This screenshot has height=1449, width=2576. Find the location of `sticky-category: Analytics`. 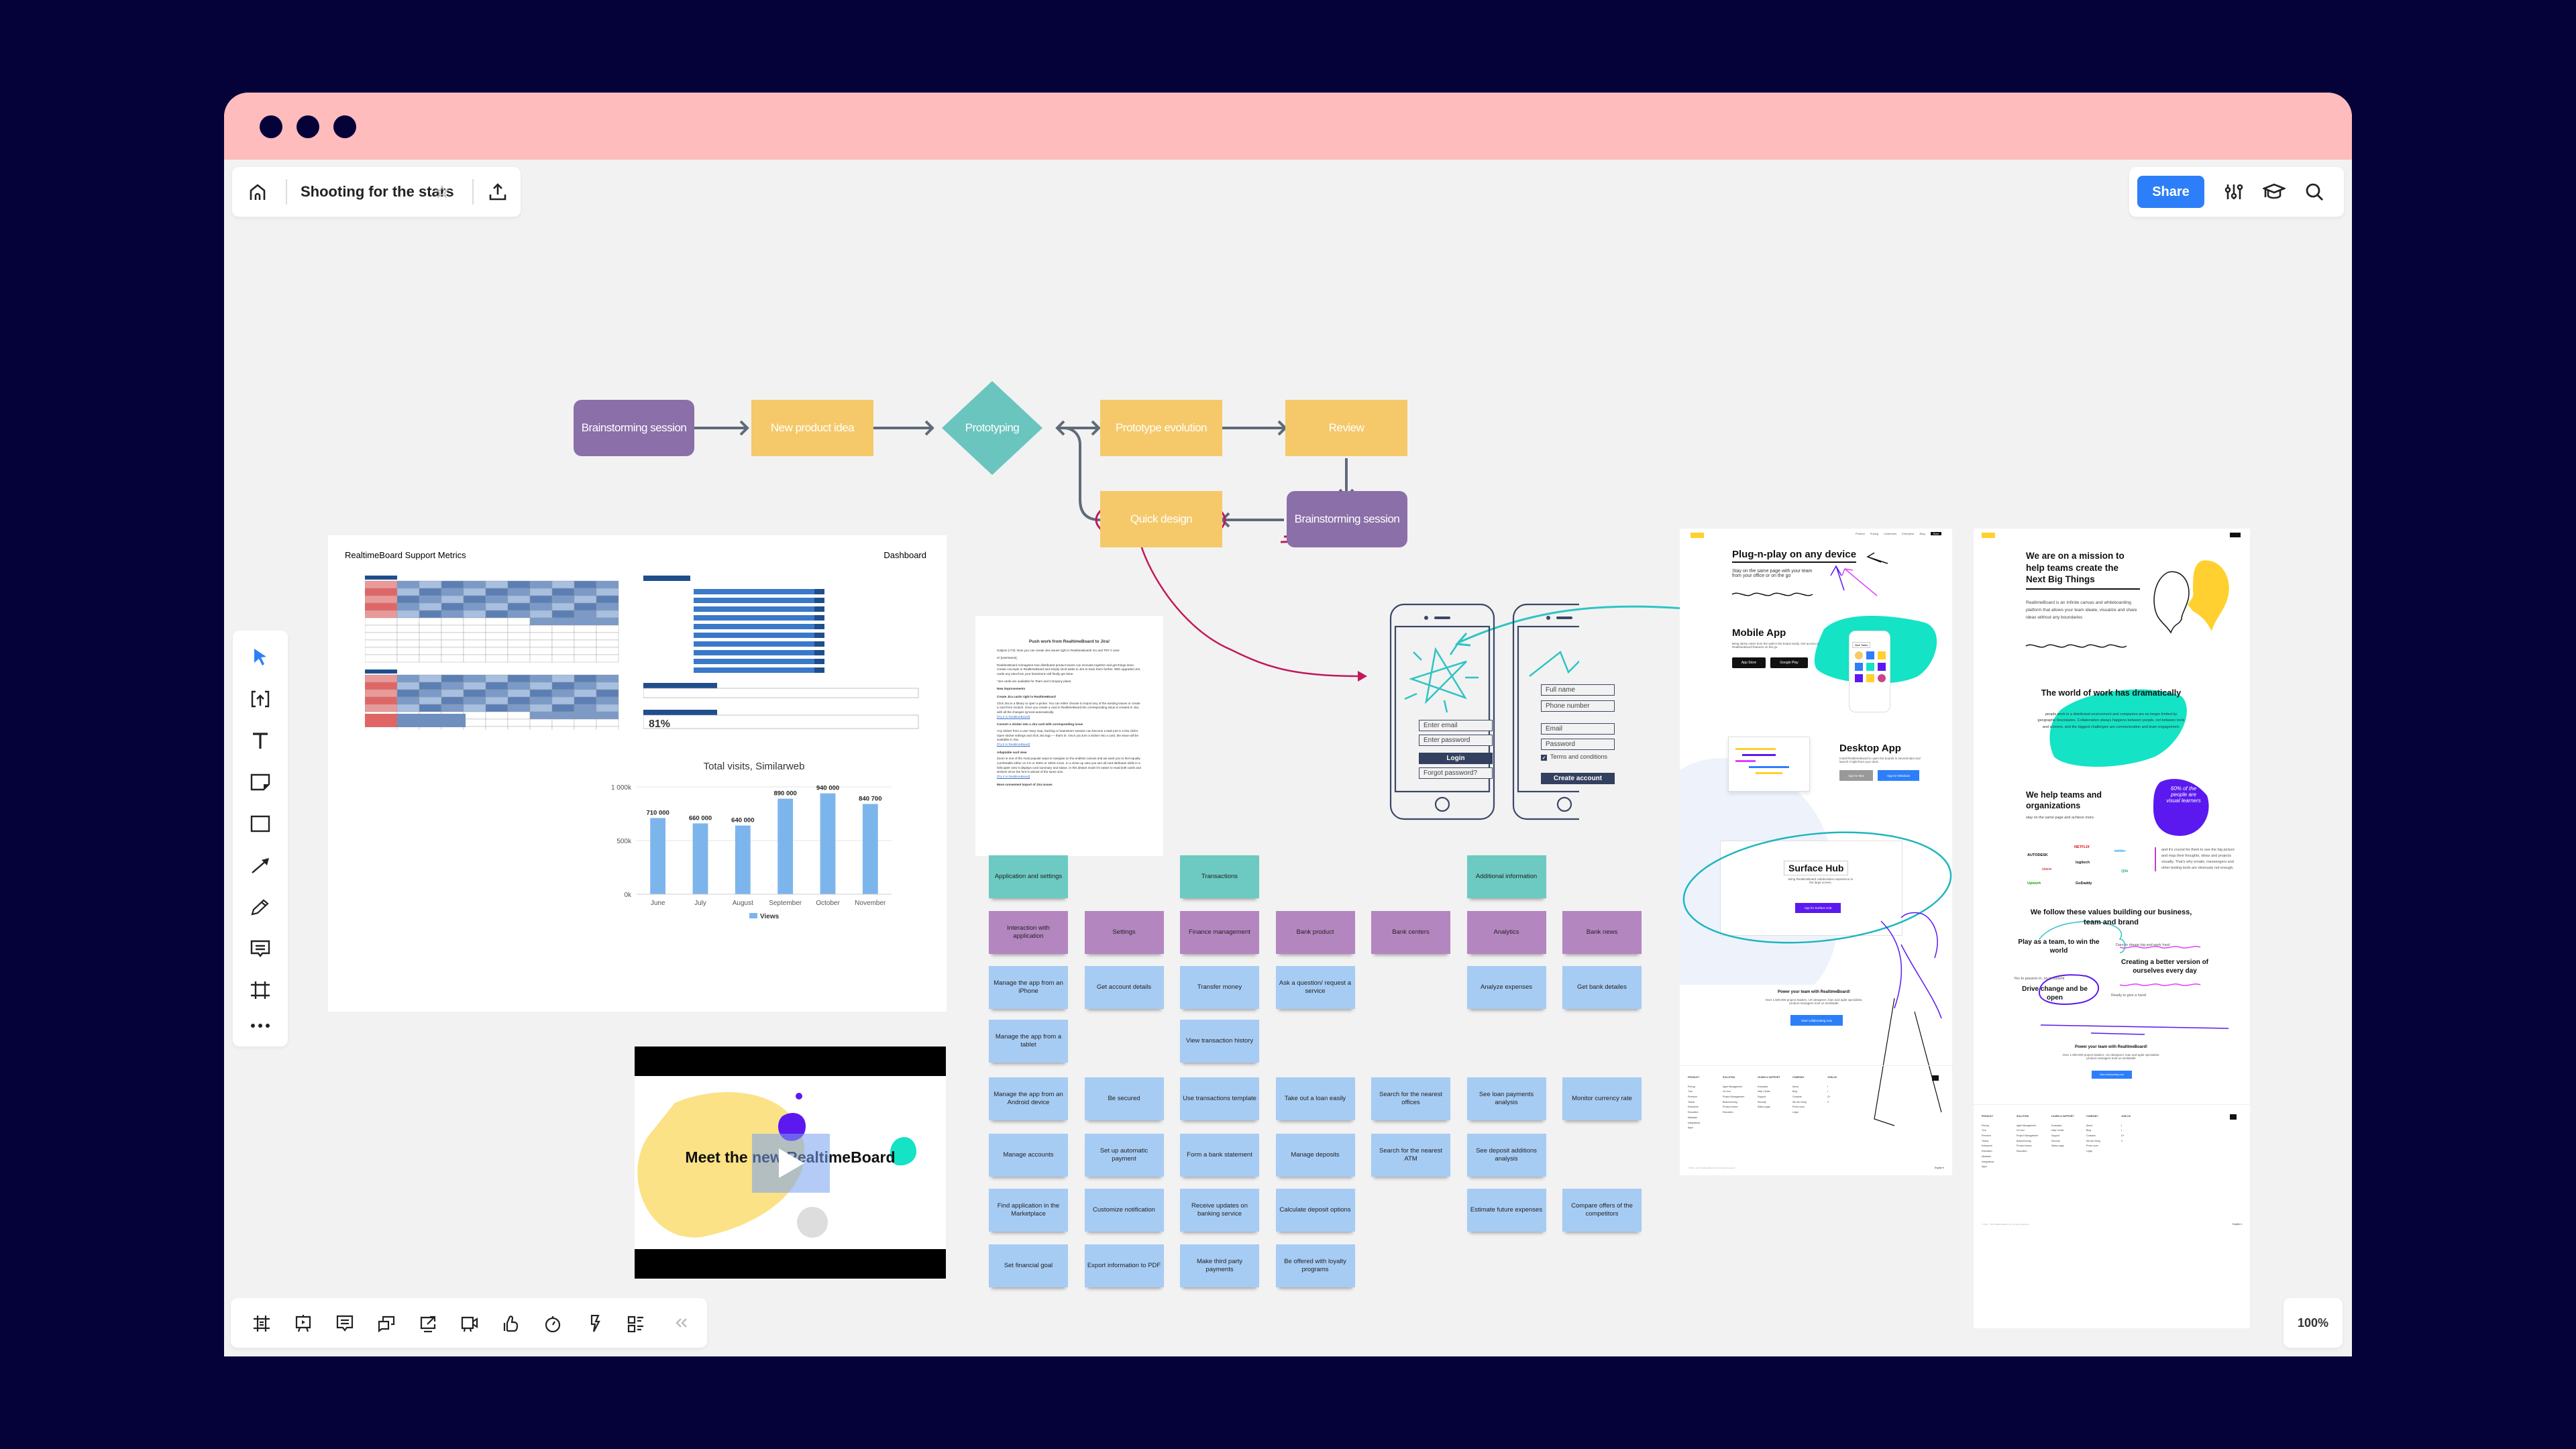

sticky-category: Analytics is located at coordinates (1506, 932).